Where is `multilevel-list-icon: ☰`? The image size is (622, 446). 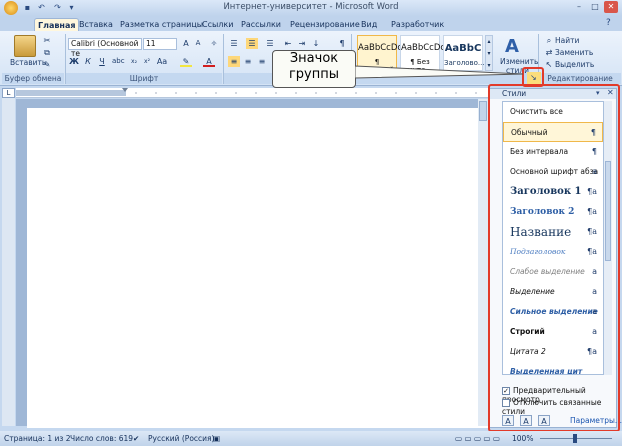 multilevel-list-icon: ☰ is located at coordinates (270, 43).